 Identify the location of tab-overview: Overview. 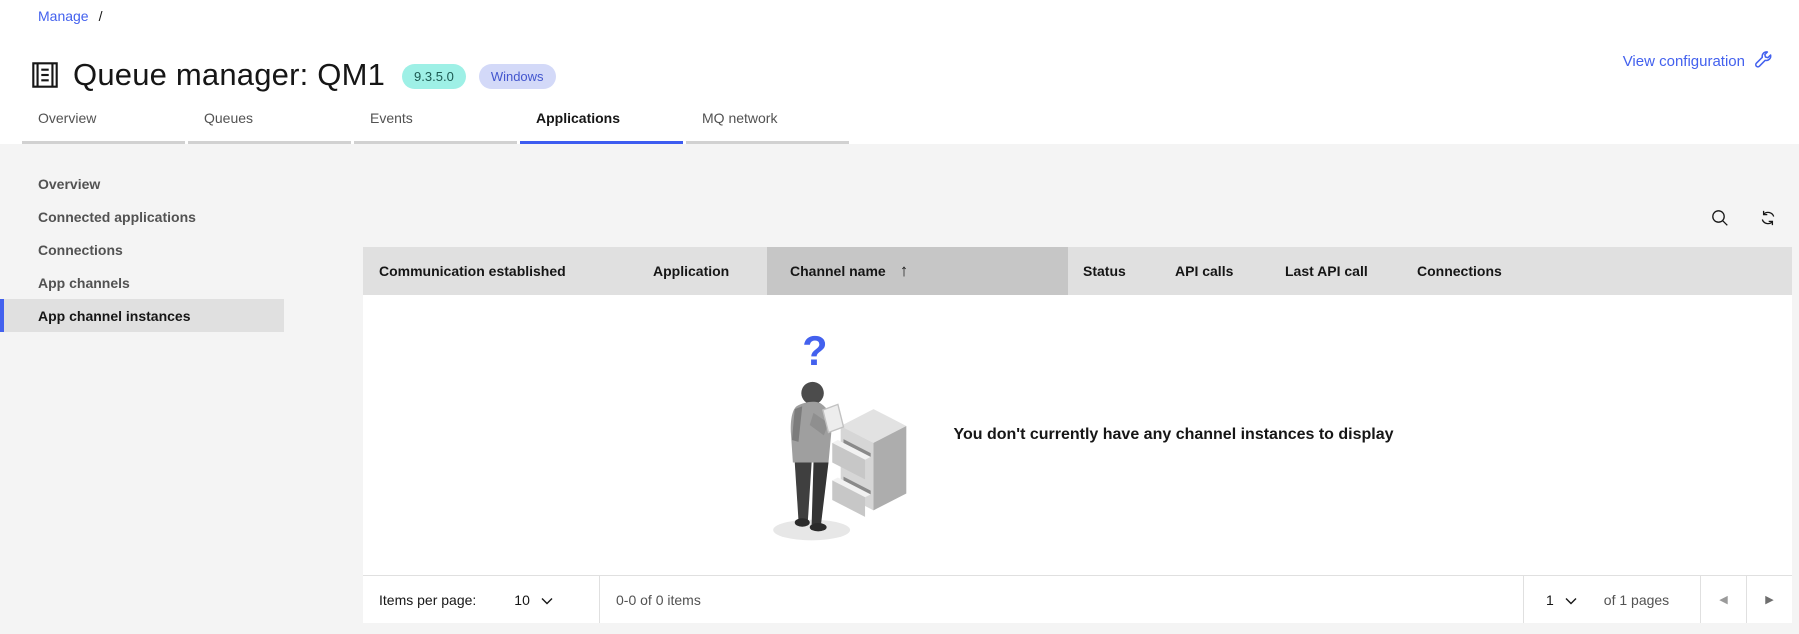
(103, 119).